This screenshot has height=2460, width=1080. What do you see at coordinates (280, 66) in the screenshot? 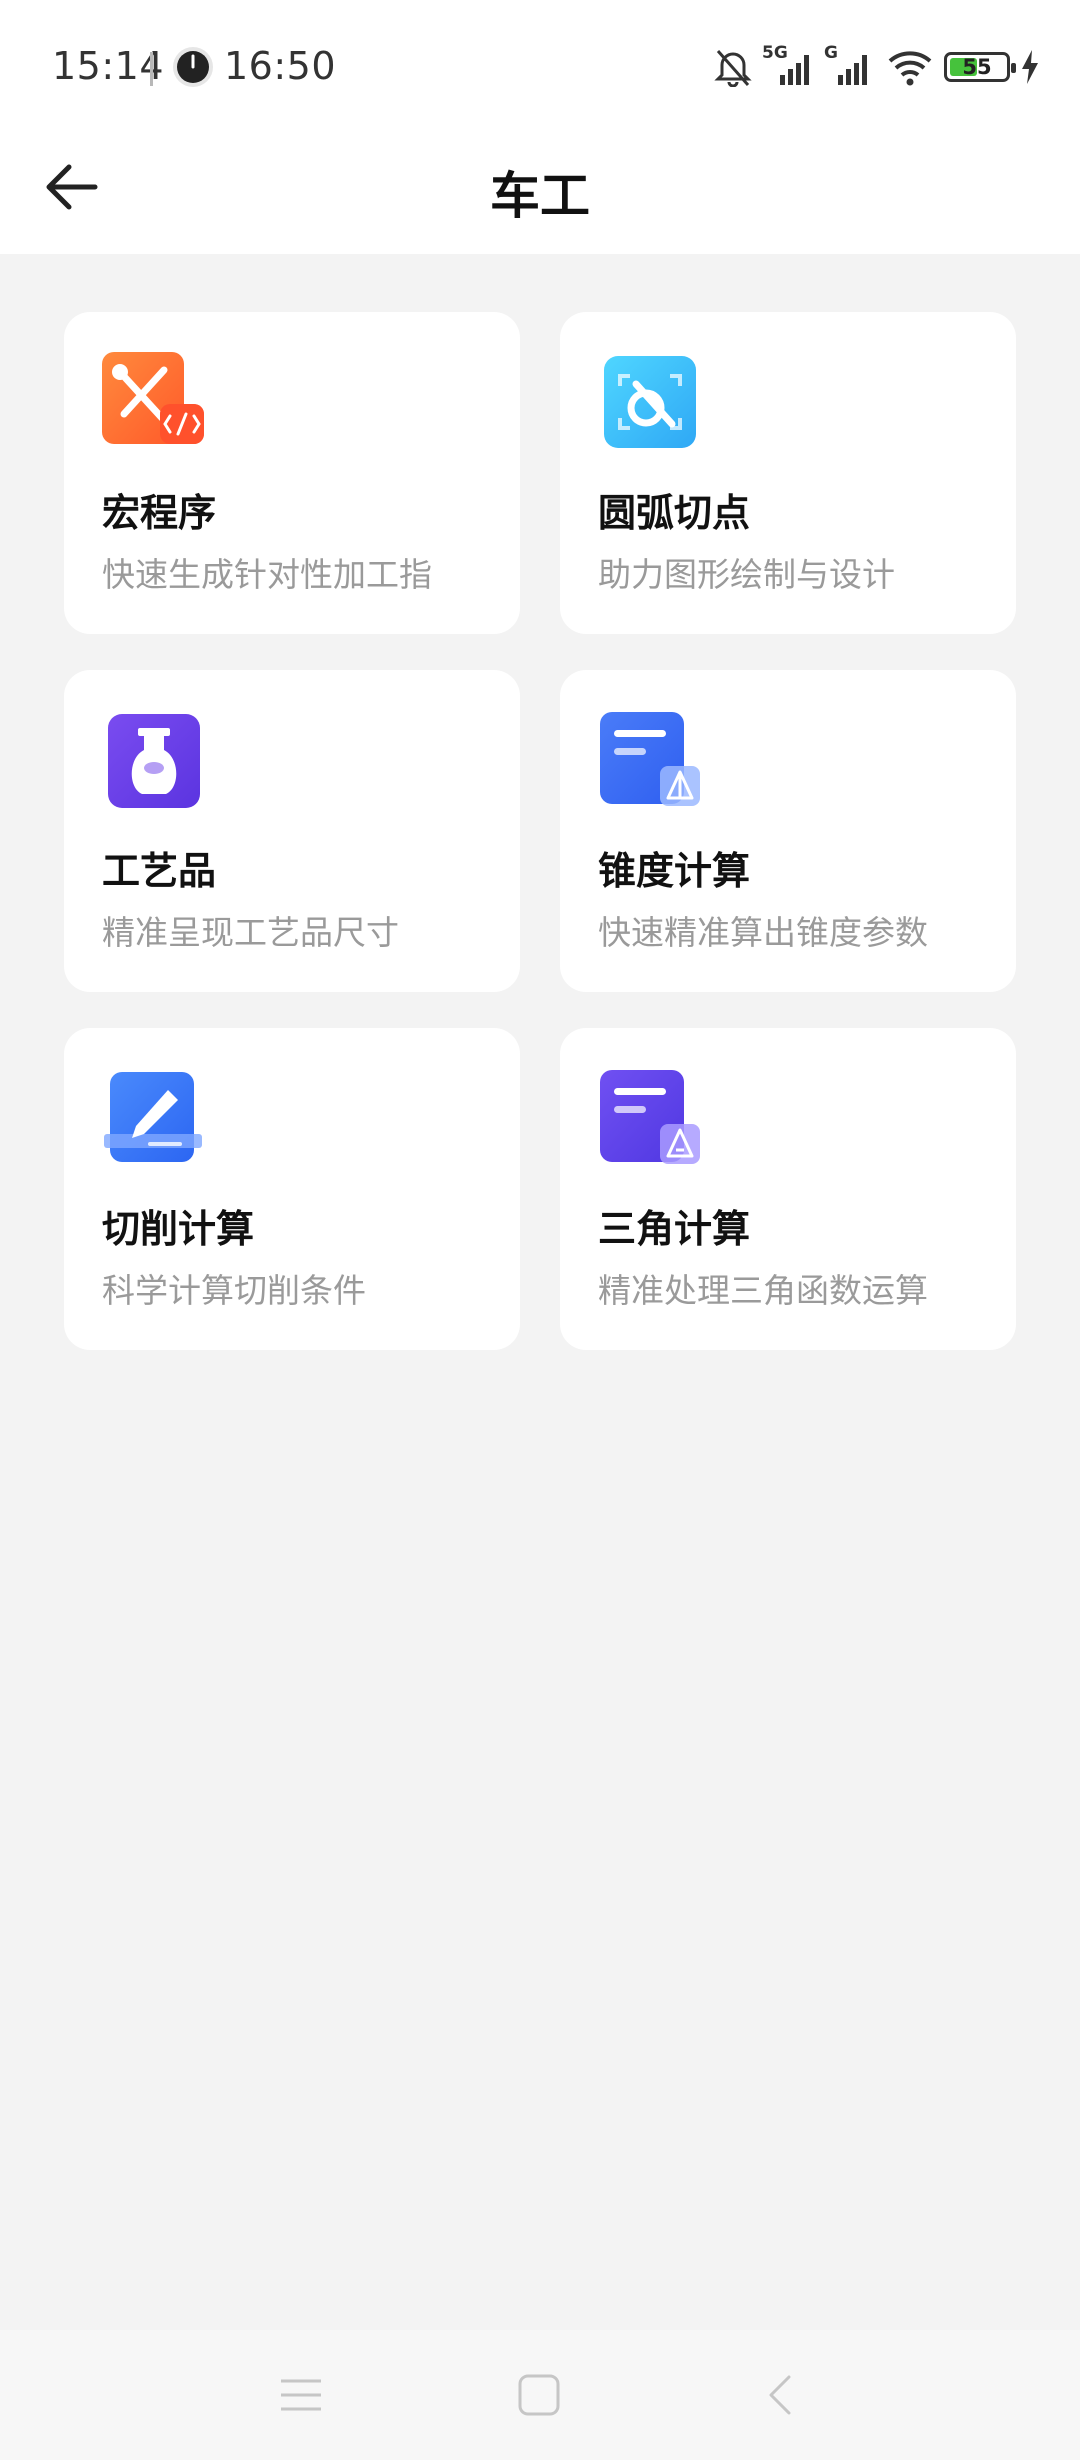
I see `status-secondary-time: 16:50` at bounding box center [280, 66].